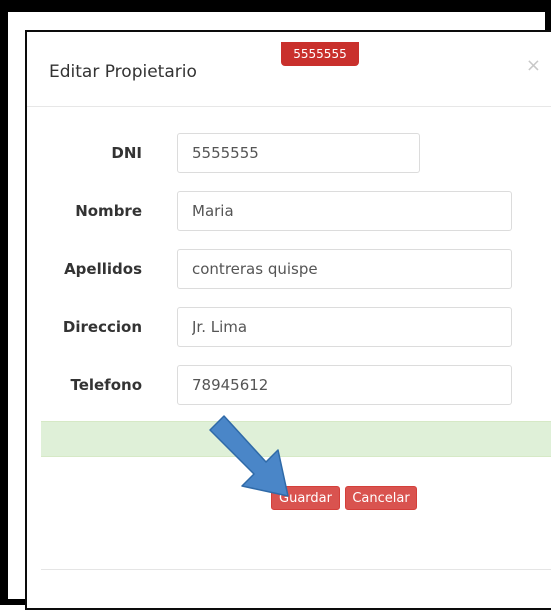  Describe the element at coordinates (102, 327) in the screenshot. I see `direccion-label: Direccion` at that location.